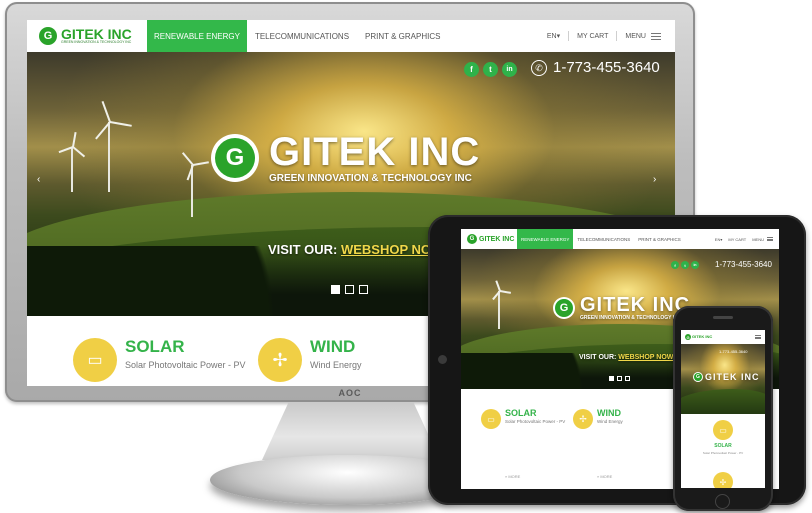 This screenshot has width=812, height=513. Describe the element at coordinates (723, 401) in the screenshot. I see `hill-foreground` at that location.